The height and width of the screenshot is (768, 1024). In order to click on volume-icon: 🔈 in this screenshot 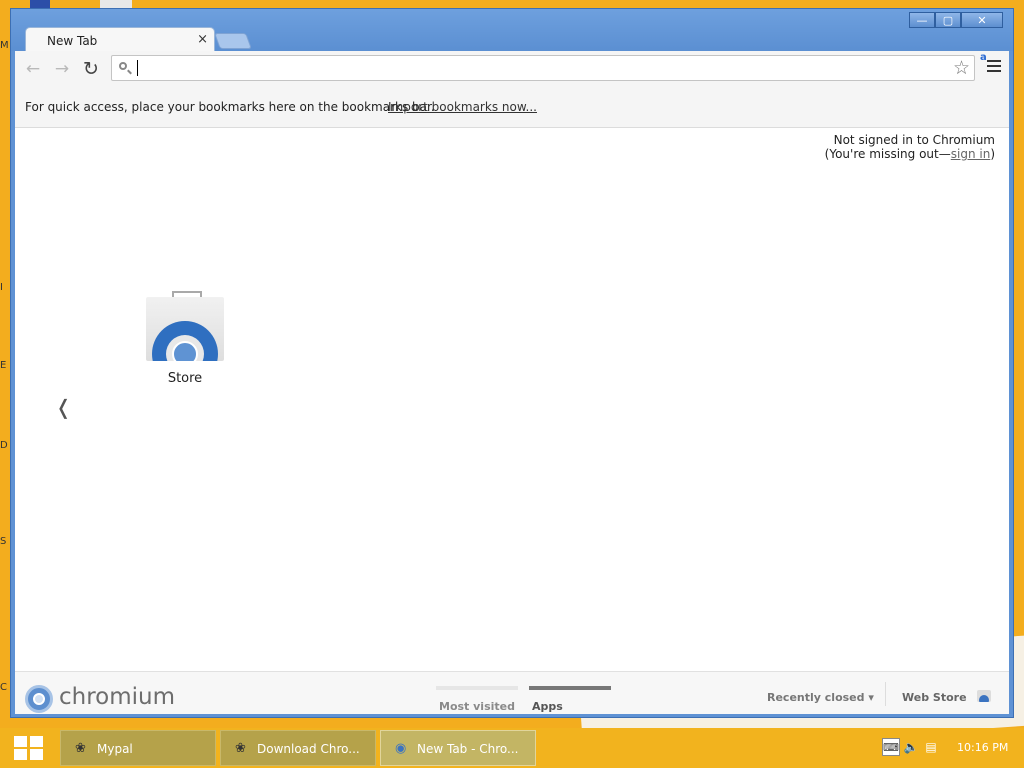, I will do `click(911, 747)`.